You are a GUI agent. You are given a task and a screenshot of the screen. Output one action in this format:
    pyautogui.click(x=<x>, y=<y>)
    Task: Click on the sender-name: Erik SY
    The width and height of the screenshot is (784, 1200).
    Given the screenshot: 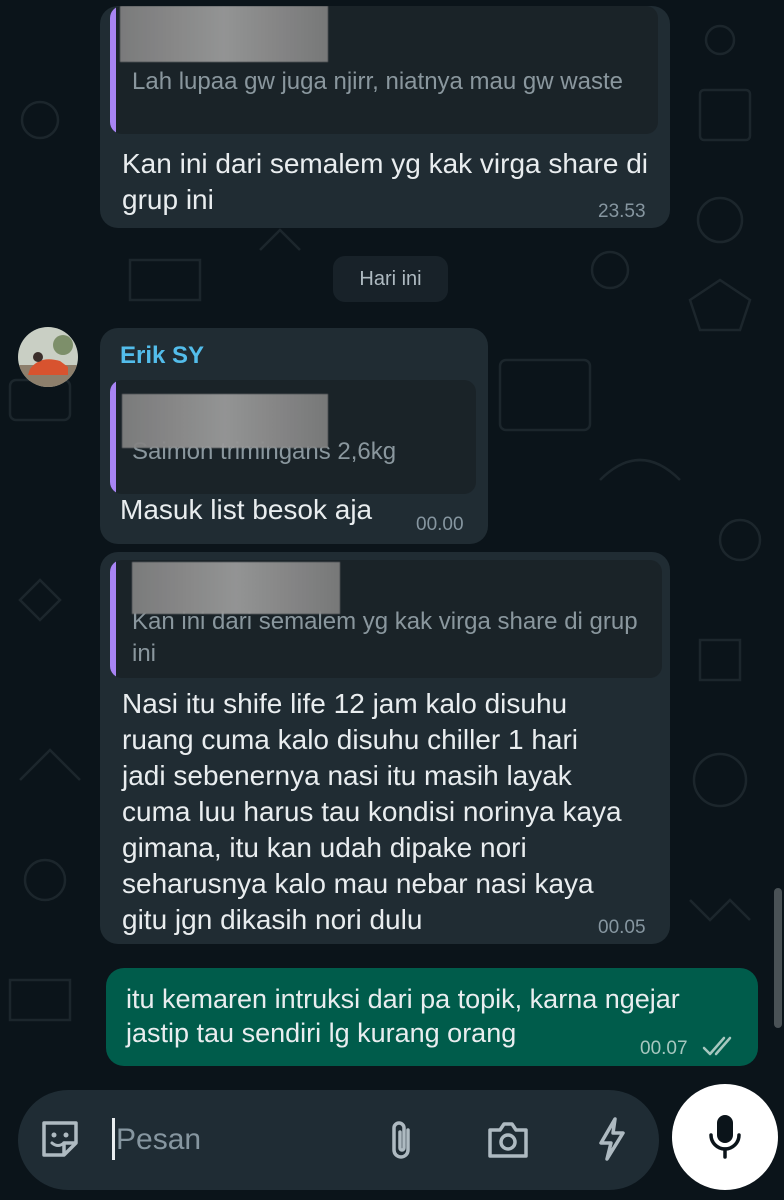 What is the action you would take?
    pyautogui.click(x=162, y=356)
    